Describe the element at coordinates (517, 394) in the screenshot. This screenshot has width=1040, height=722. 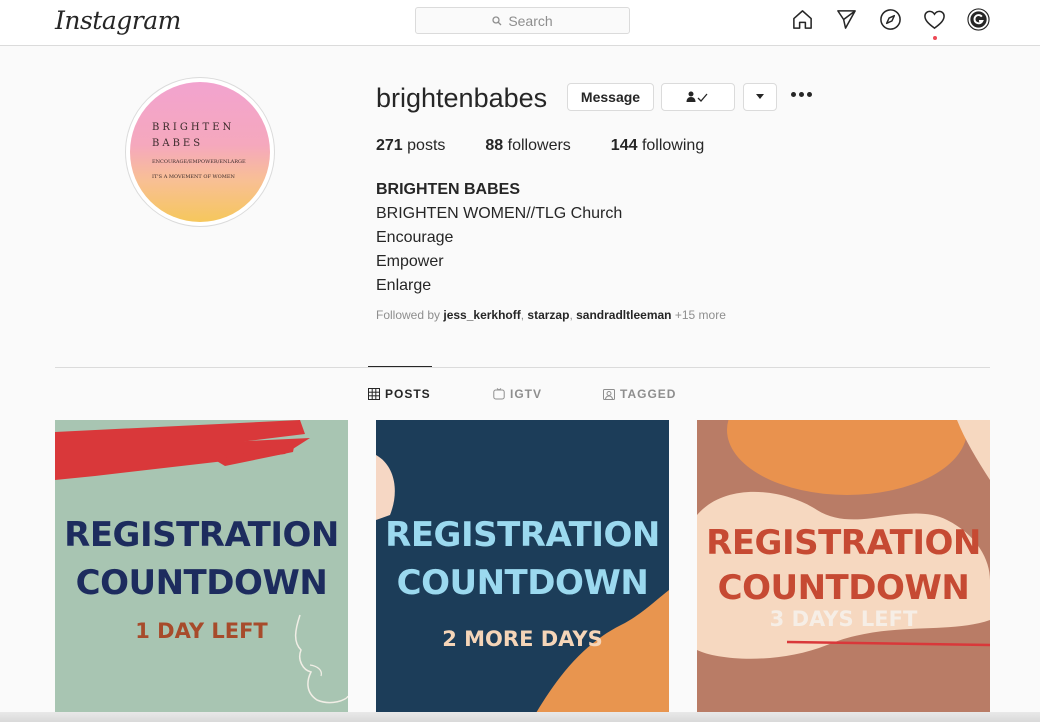
I see `tab-igtv: IGTV` at that location.